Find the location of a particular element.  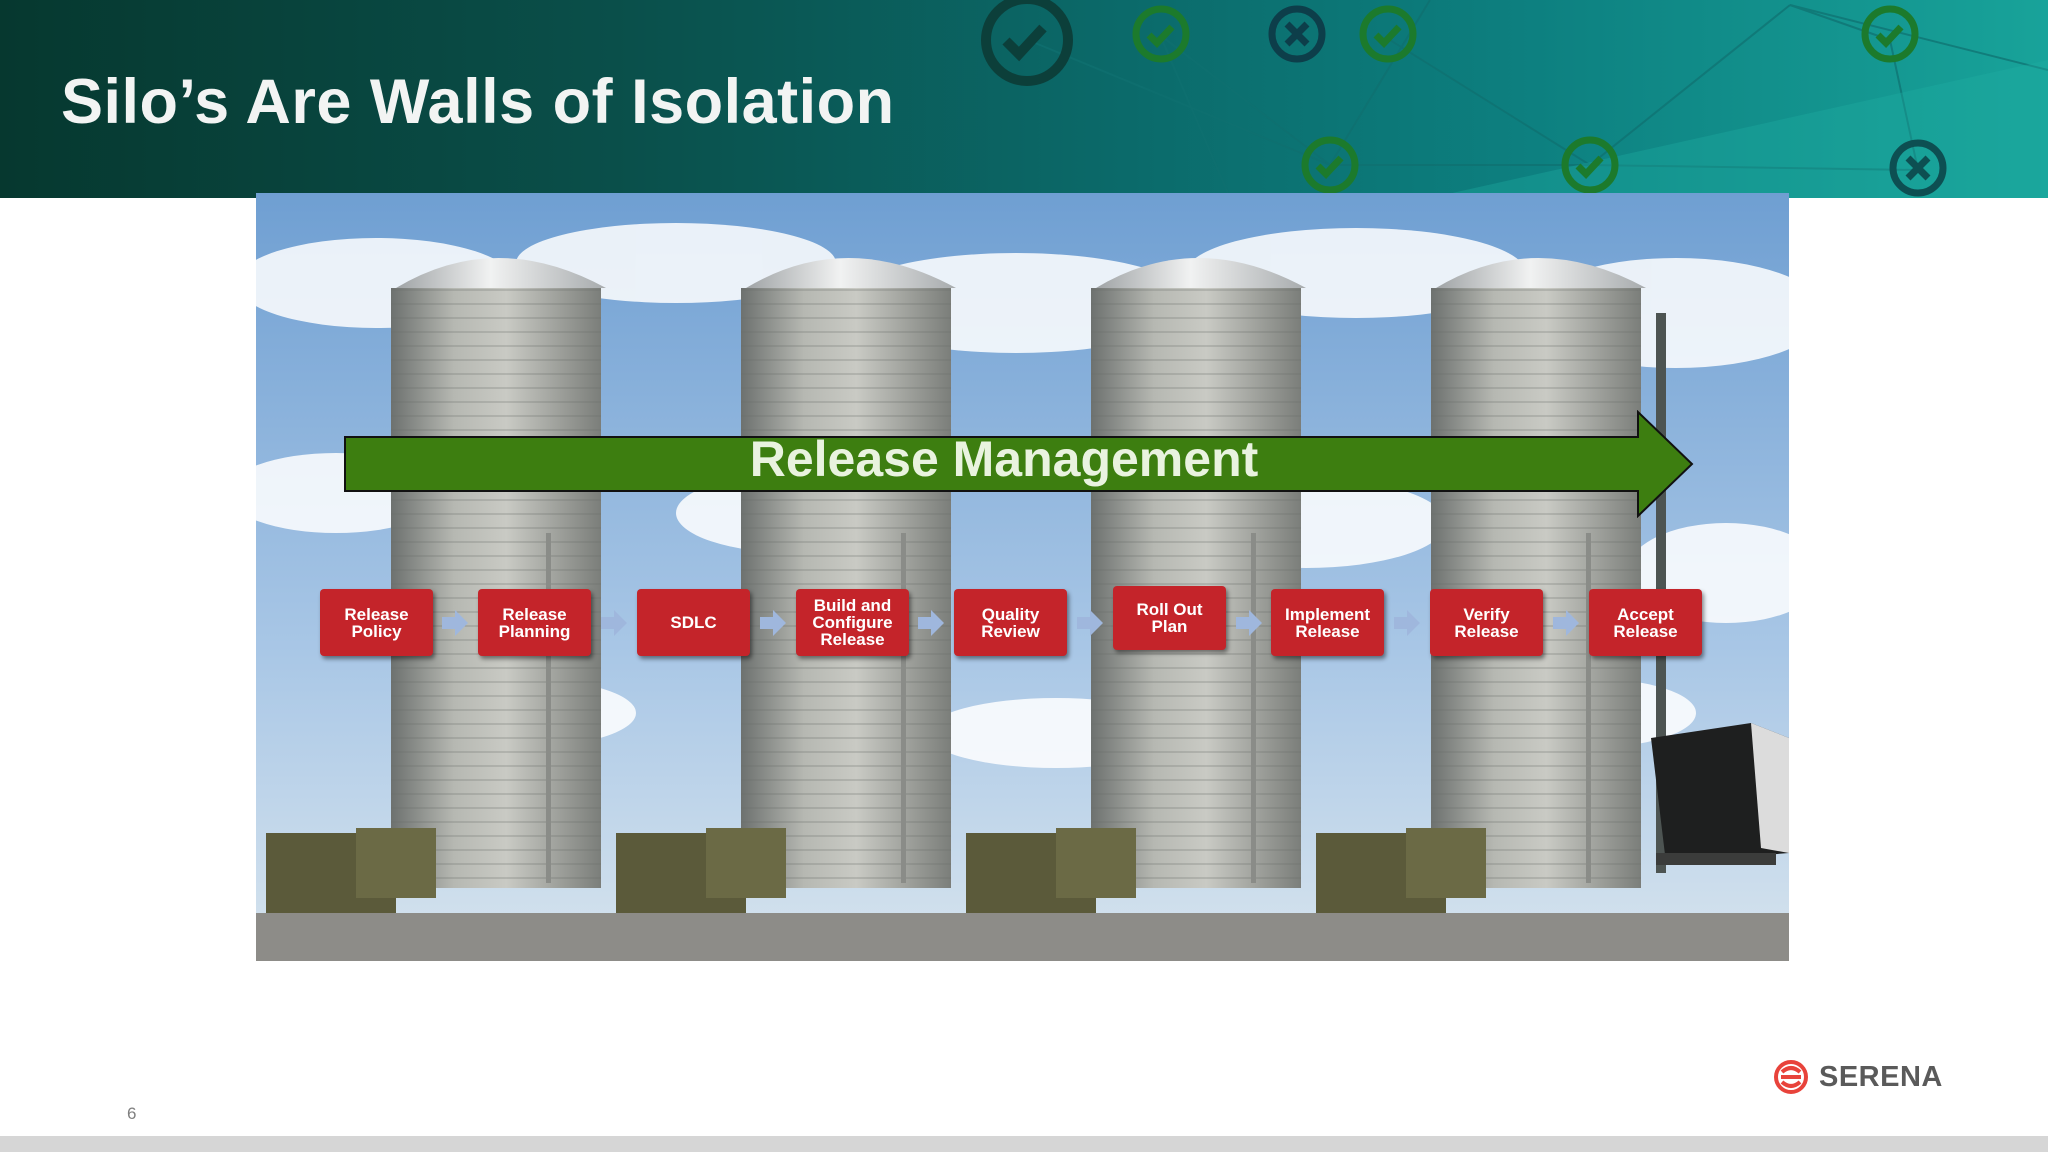

trailer is located at coordinates (1720, 794).